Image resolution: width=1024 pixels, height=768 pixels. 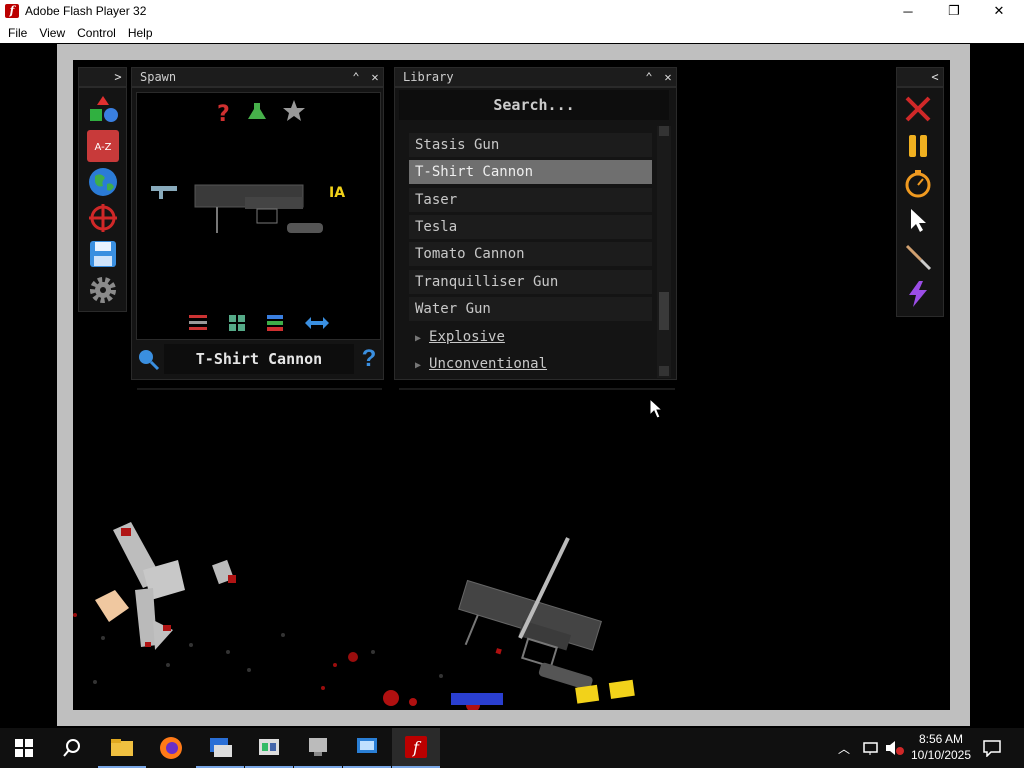 What do you see at coordinates (12, 11) in the screenshot?
I see `flash-logo-icon: f` at bounding box center [12, 11].